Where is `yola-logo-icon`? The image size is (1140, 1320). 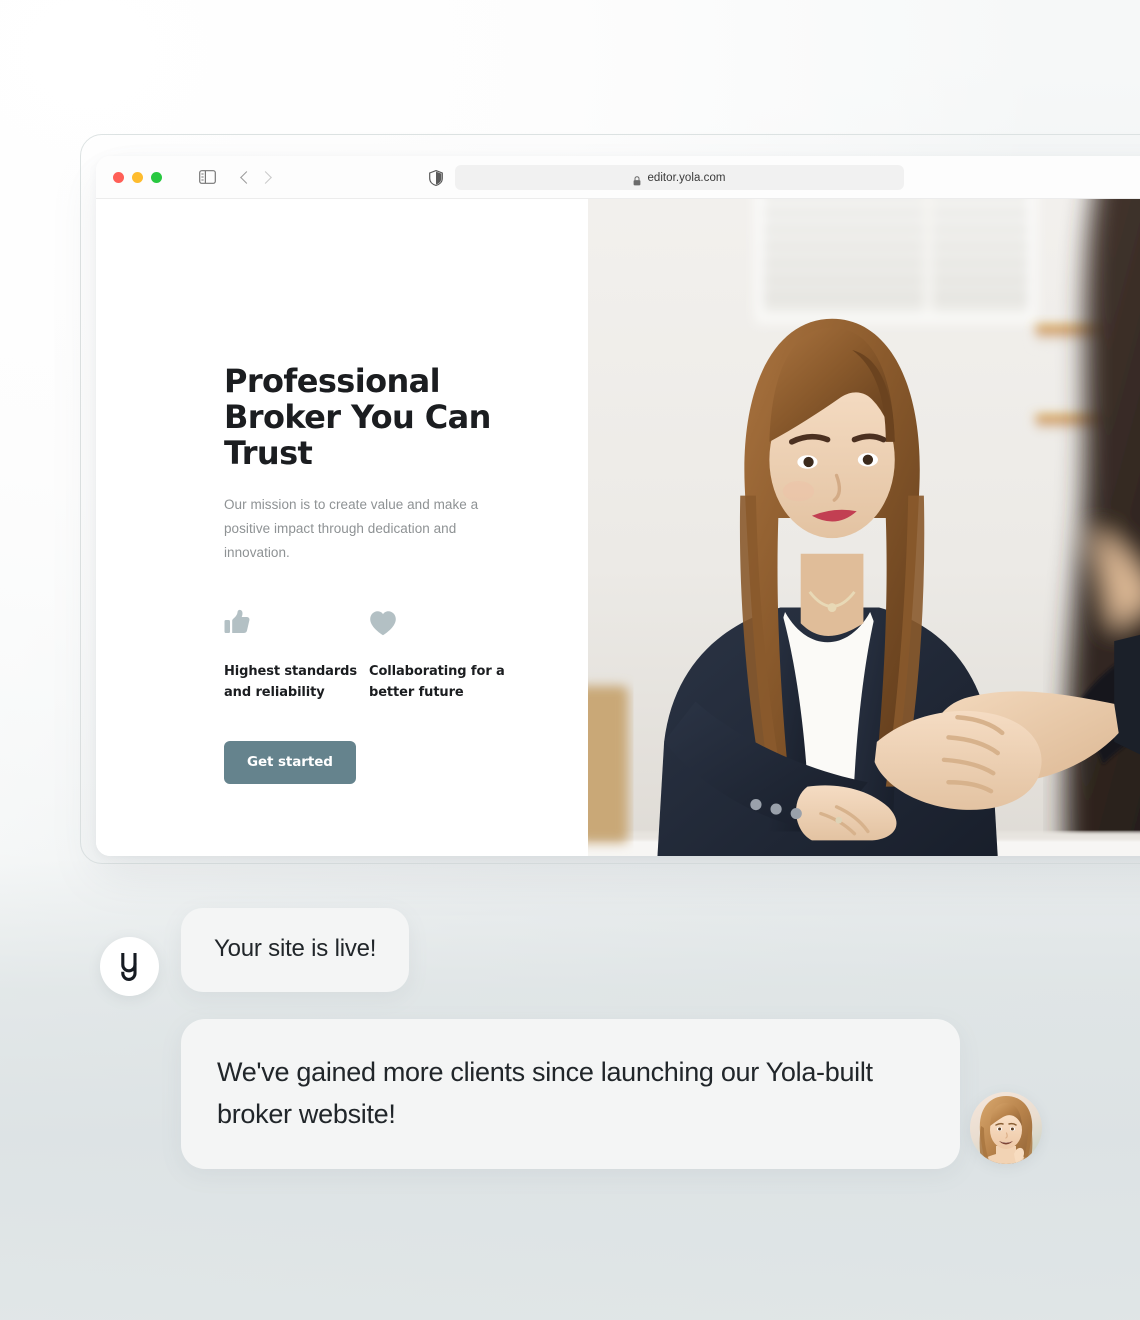 yola-logo-icon is located at coordinates (128, 966).